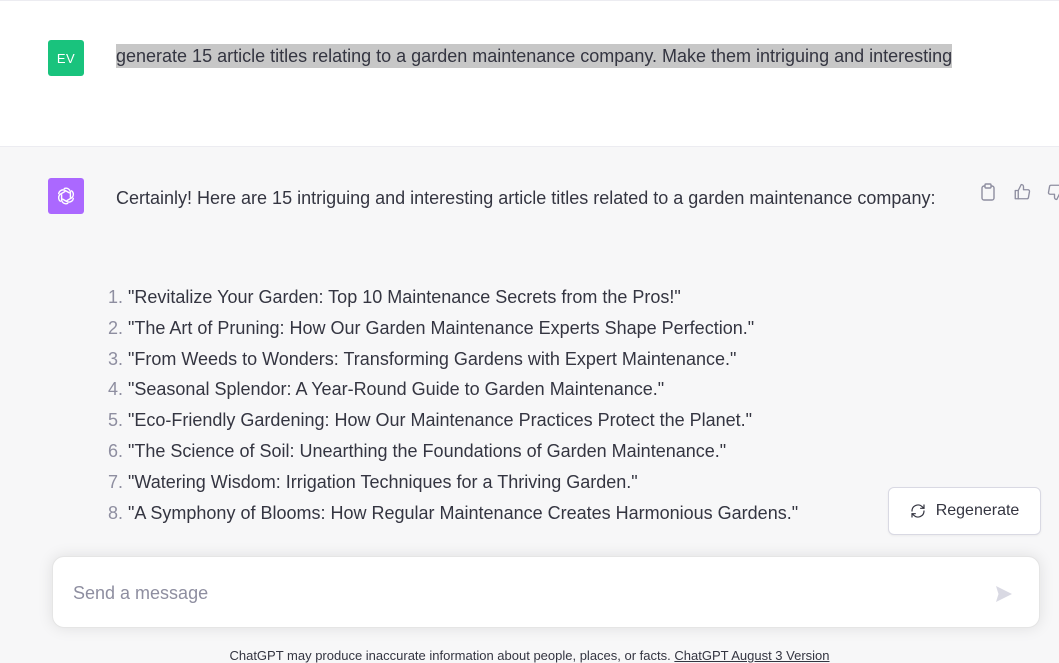 Image resolution: width=1059 pixels, height=663 pixels. I want to click on thumbs-down-button, so click(1051, 192).